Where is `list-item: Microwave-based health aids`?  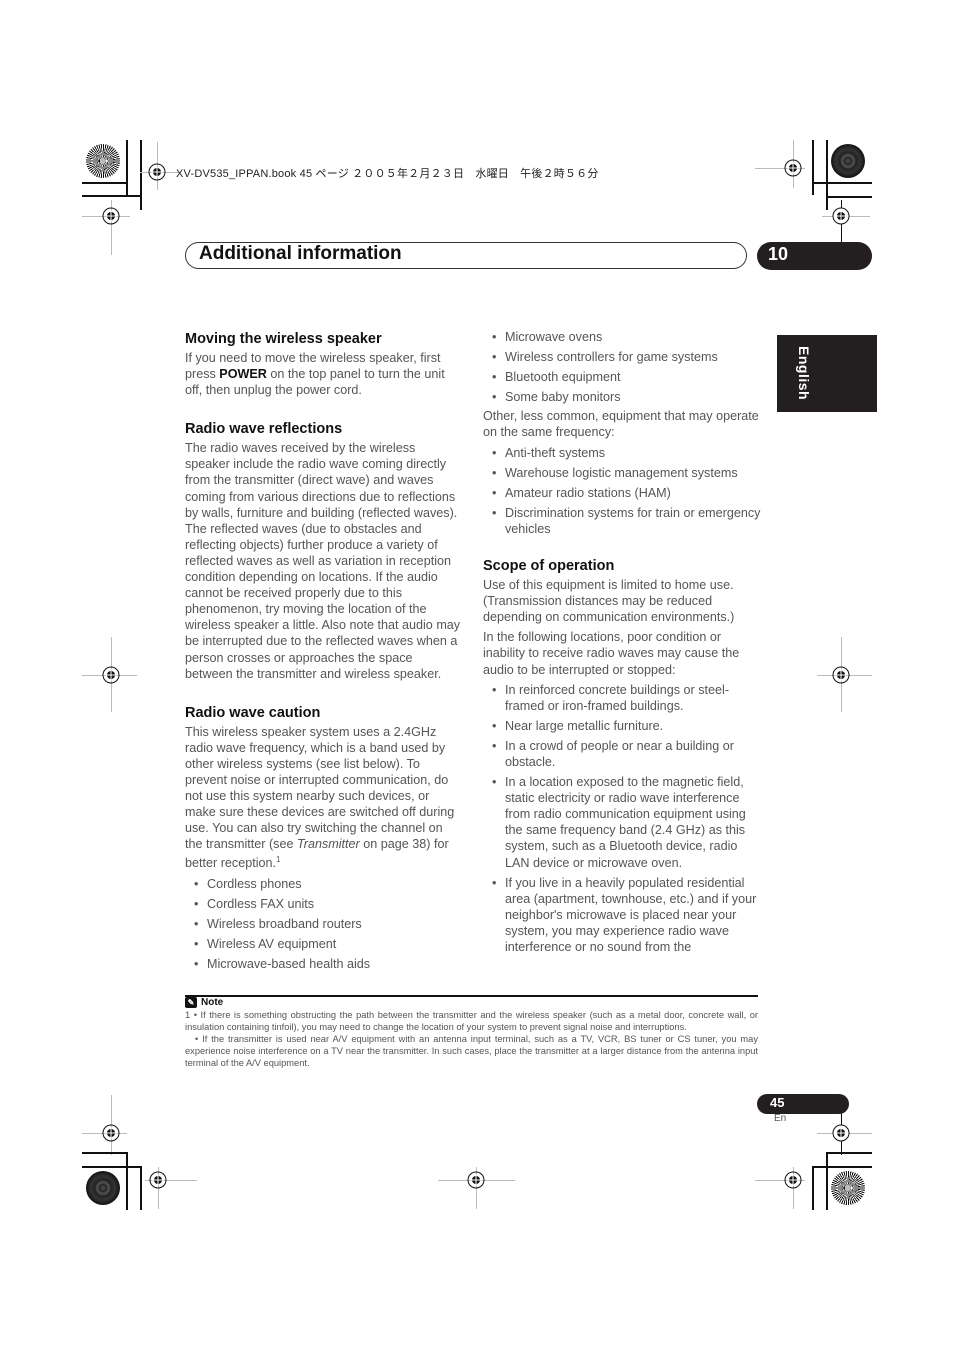
list-item: Microwave-based health aids is located at coordinates (324, 964).